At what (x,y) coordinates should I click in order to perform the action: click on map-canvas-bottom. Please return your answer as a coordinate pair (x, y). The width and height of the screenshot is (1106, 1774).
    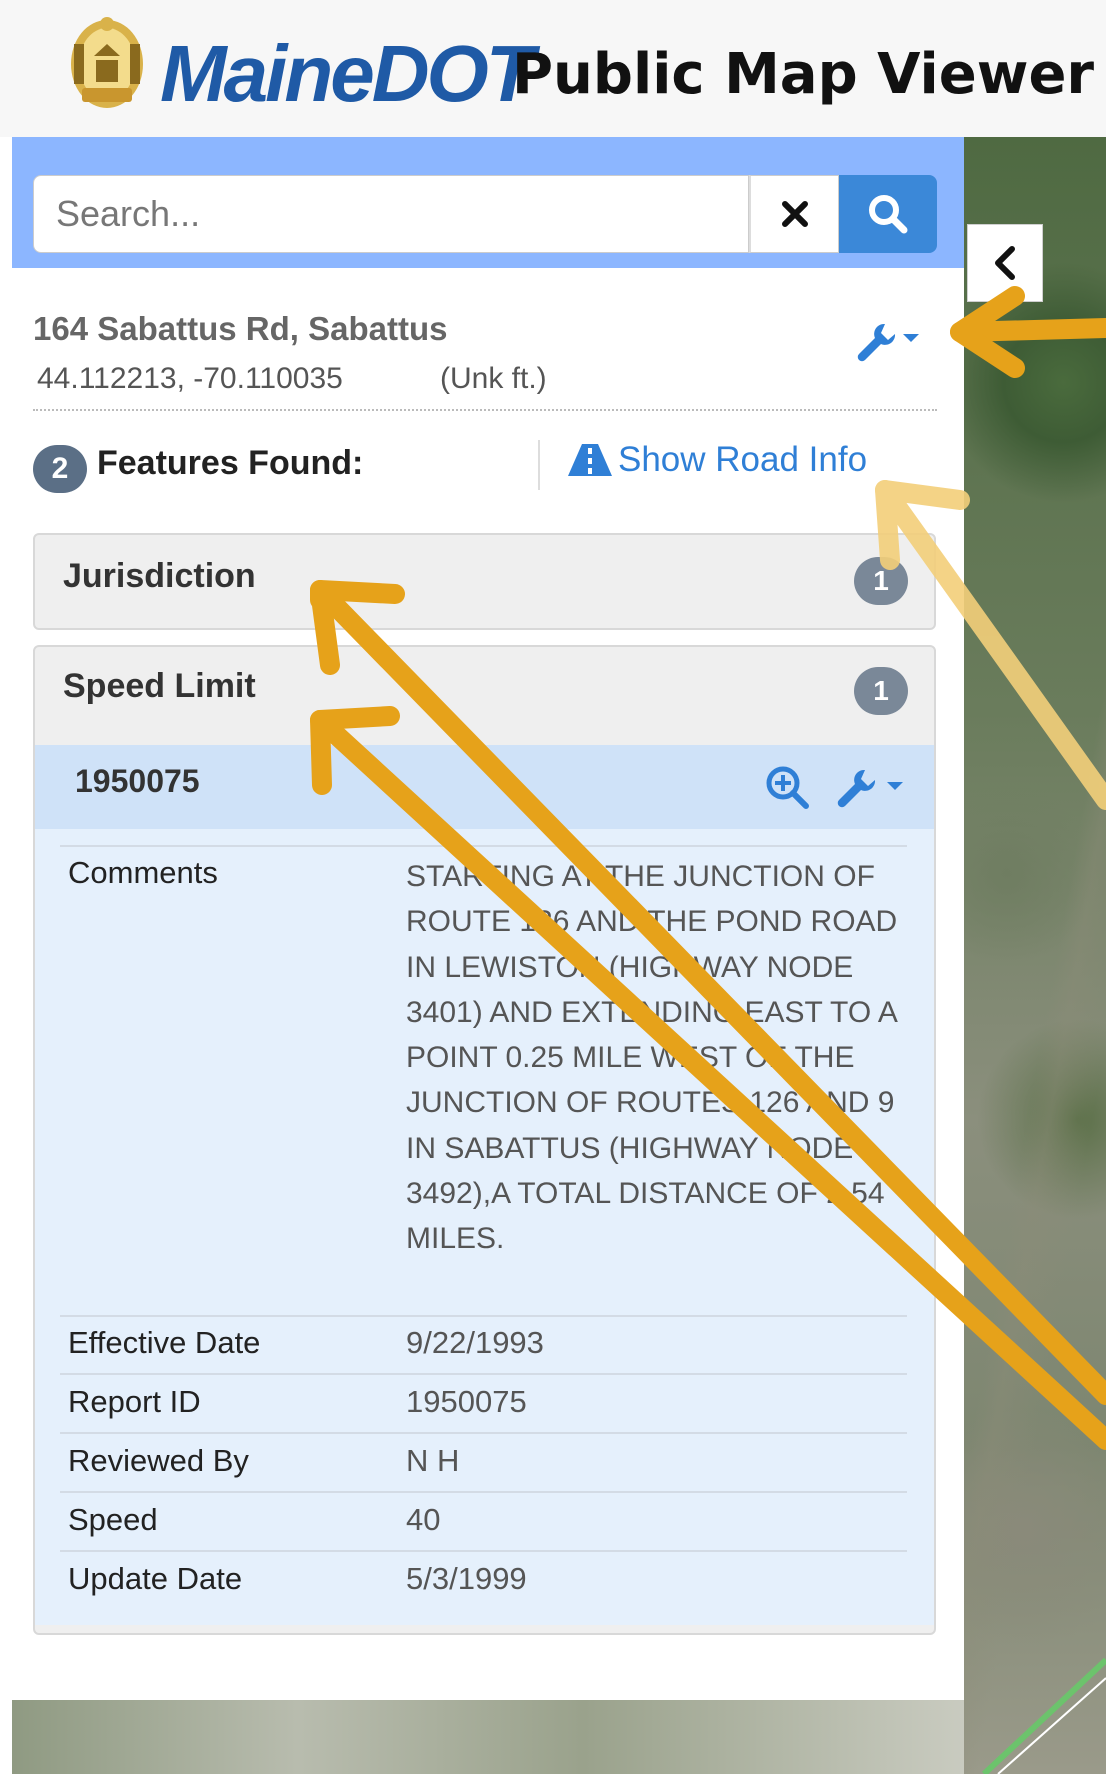
    Looking at the image, I should click on (488, 1737).